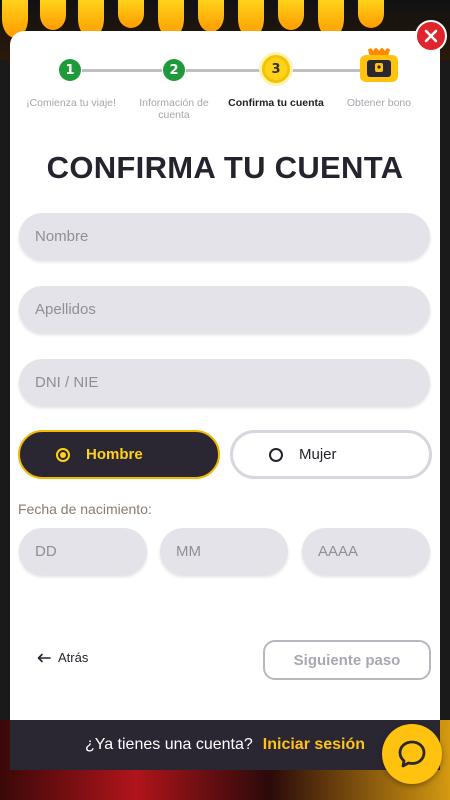 This screenshot has height=800, width=450. I want to click on gender-option-male: Hombre, so click(119, 454).